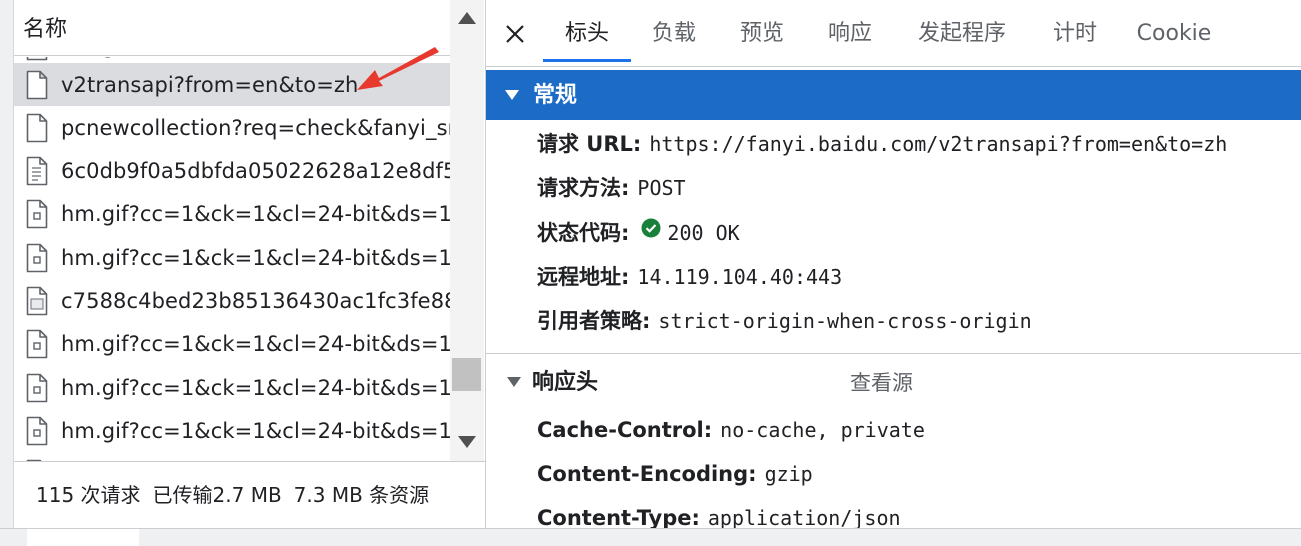  I want to click on general-row-remote-address: 远程地址: 14.119.104.40:443, so click(689, 277).